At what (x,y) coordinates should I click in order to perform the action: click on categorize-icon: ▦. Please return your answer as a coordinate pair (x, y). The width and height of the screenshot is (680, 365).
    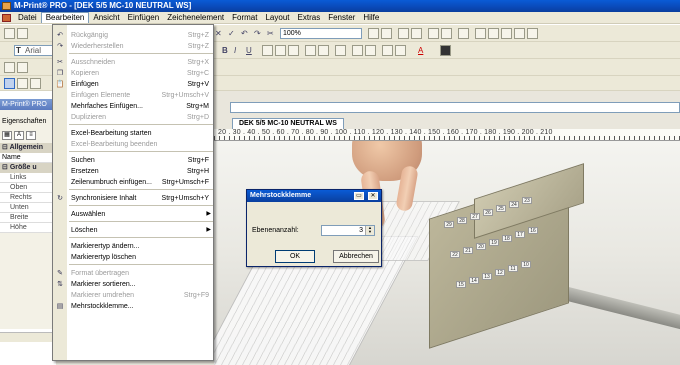
    Looking at the image, I should click on (7, 135).